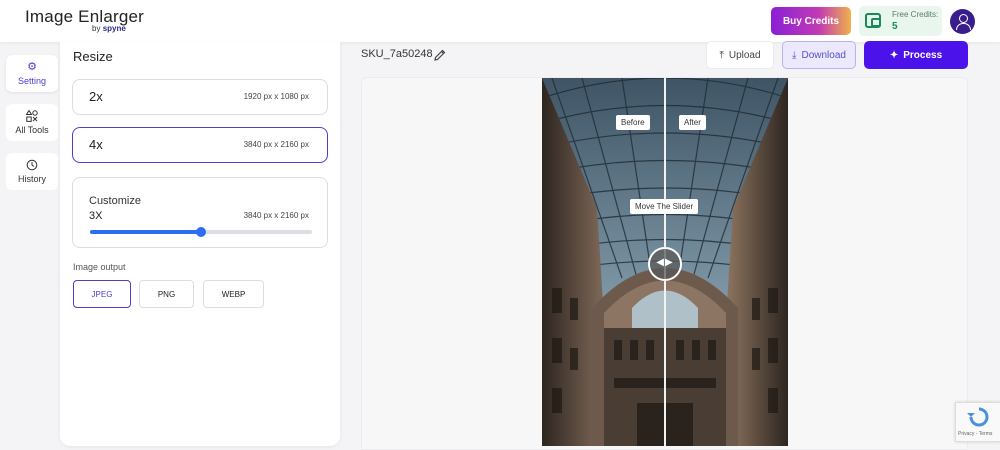 The width and height of the screenshot is (1000, 450). I want to click on image-output-label: Image output, so click(99, 267).